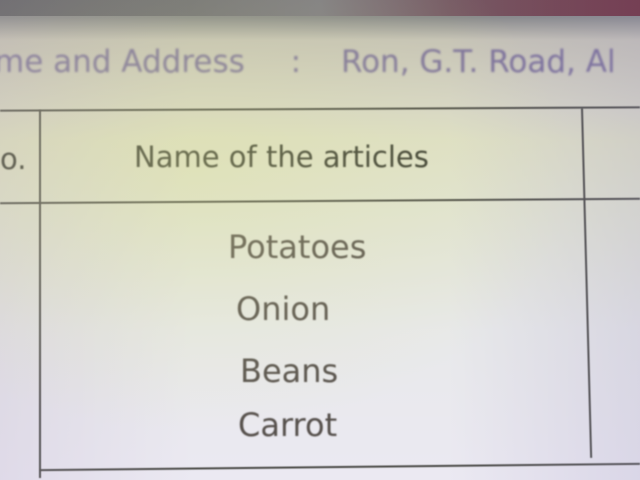 This screenshot has height=480, width=640. I want to click on photo-top-edge, so click(320, 8).